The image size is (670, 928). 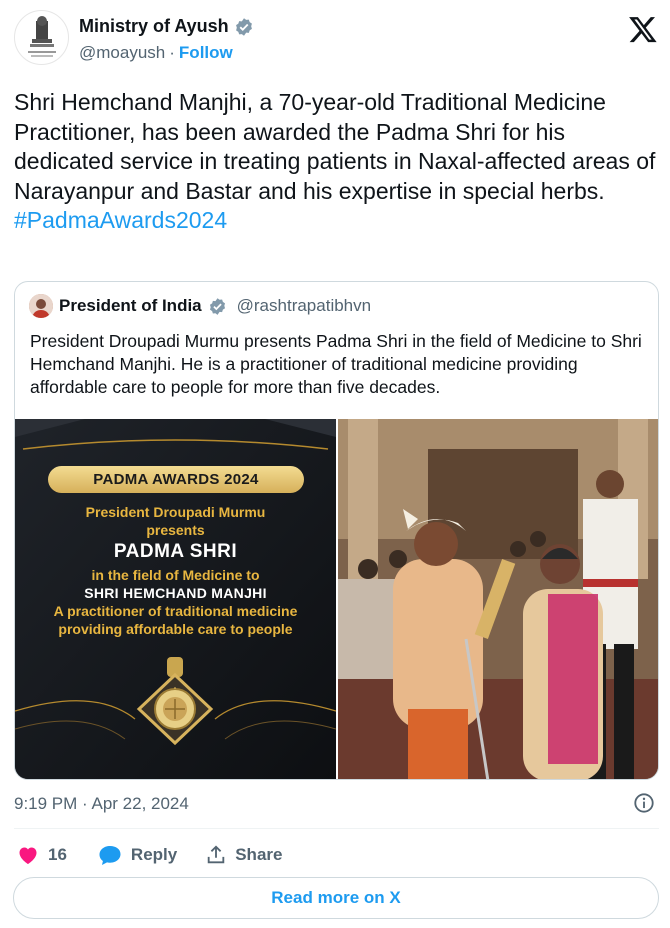 I want to click on tweet-header: Ministry of Ayush @moayush · Follow, so click(x=337, y=40).